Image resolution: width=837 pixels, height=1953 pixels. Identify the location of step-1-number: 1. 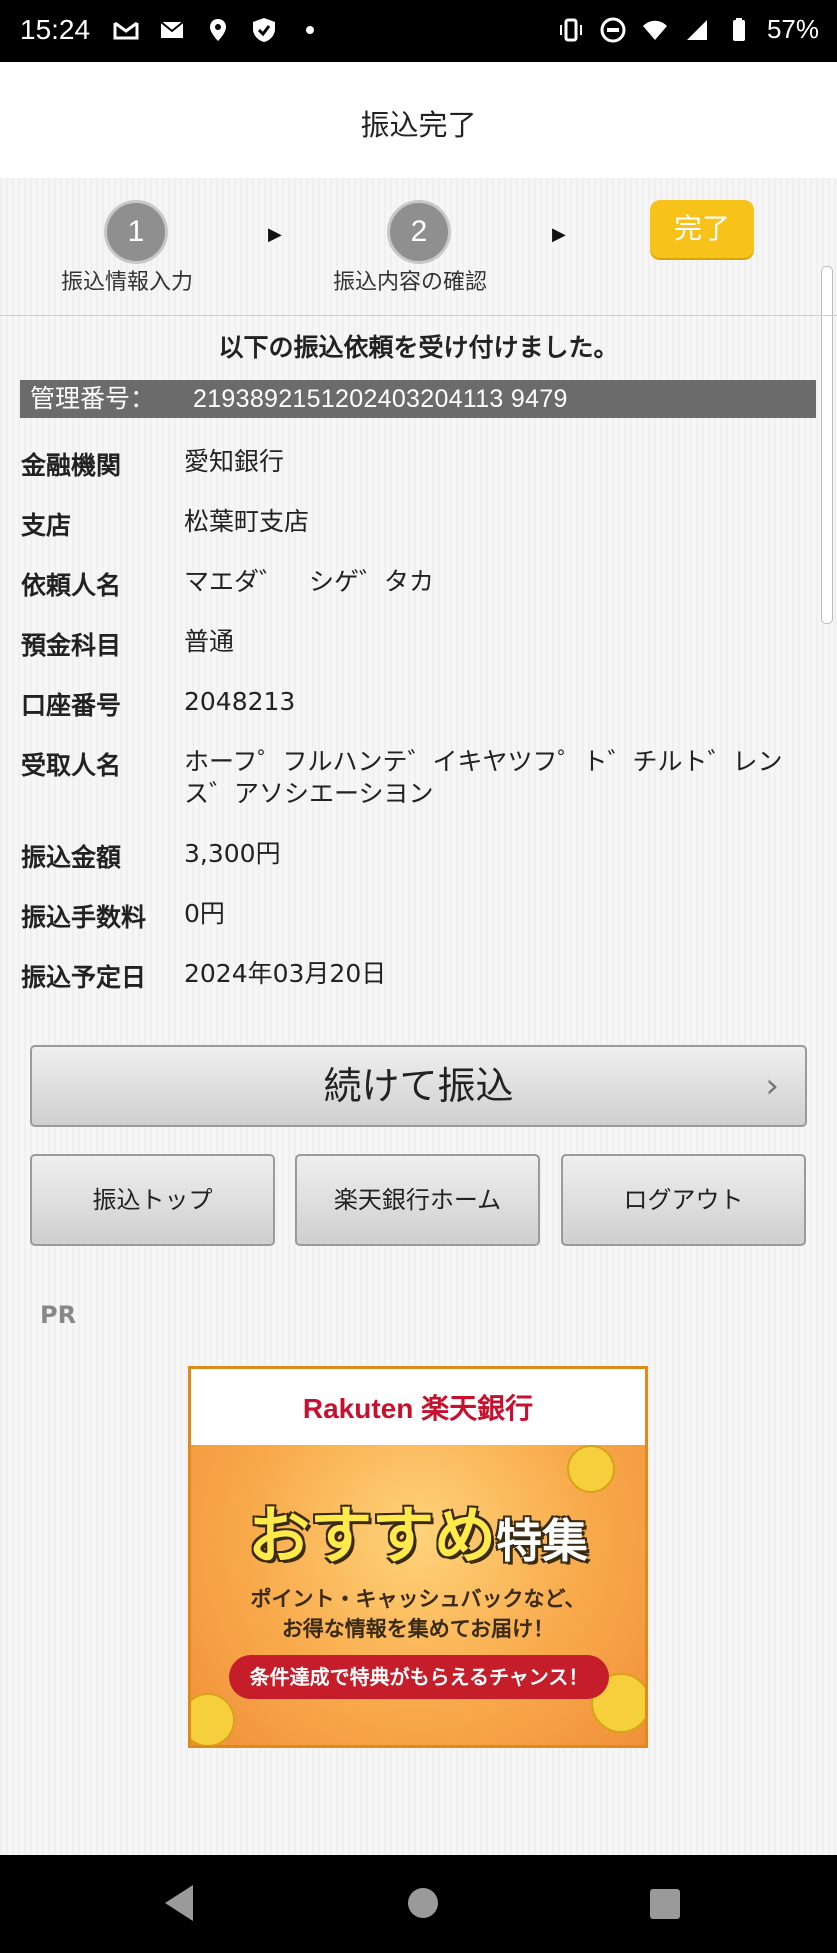
(136, 232).